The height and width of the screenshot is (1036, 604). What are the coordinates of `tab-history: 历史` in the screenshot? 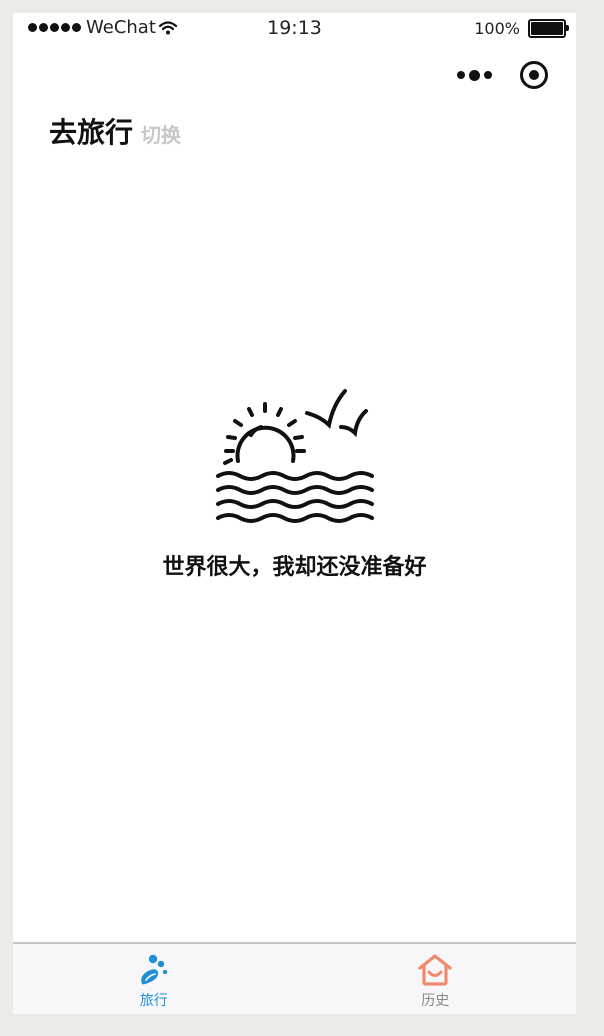 It's located at (436, 979).